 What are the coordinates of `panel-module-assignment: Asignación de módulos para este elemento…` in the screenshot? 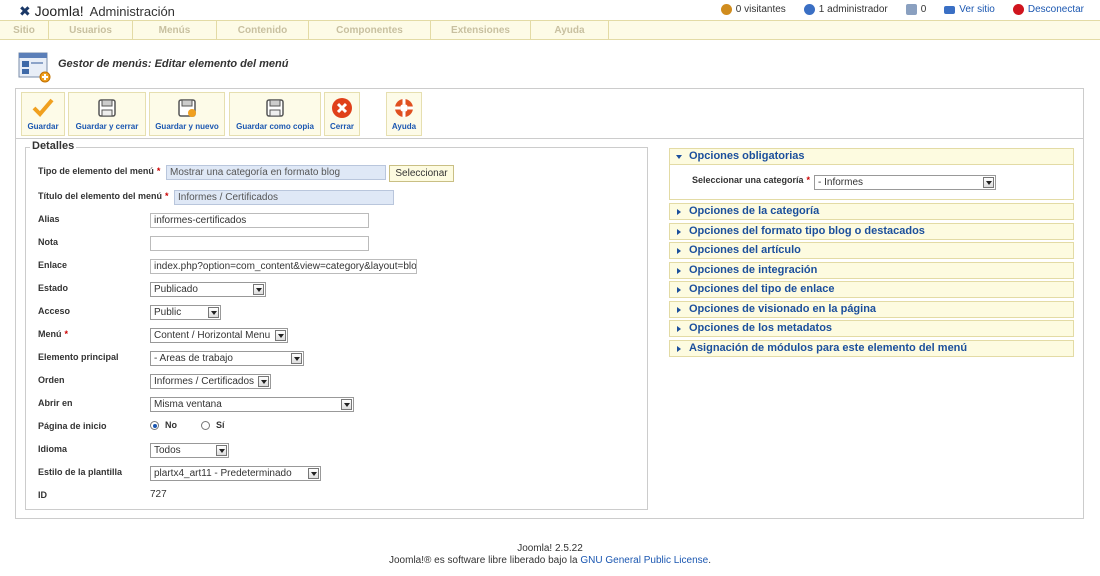 It's located at (871, 348).